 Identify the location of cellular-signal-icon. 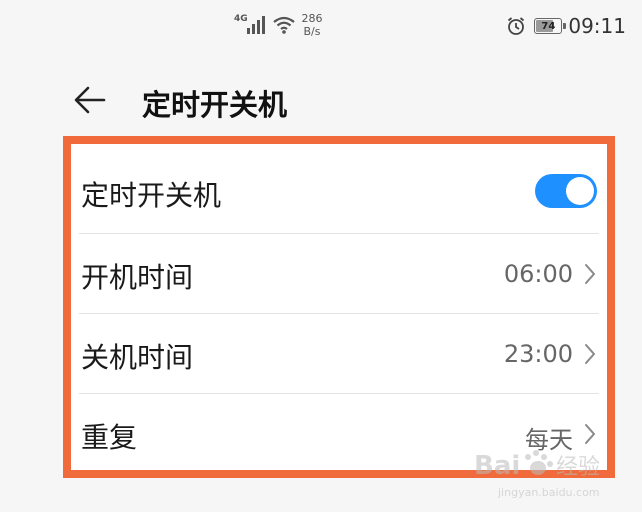
(256, 25).